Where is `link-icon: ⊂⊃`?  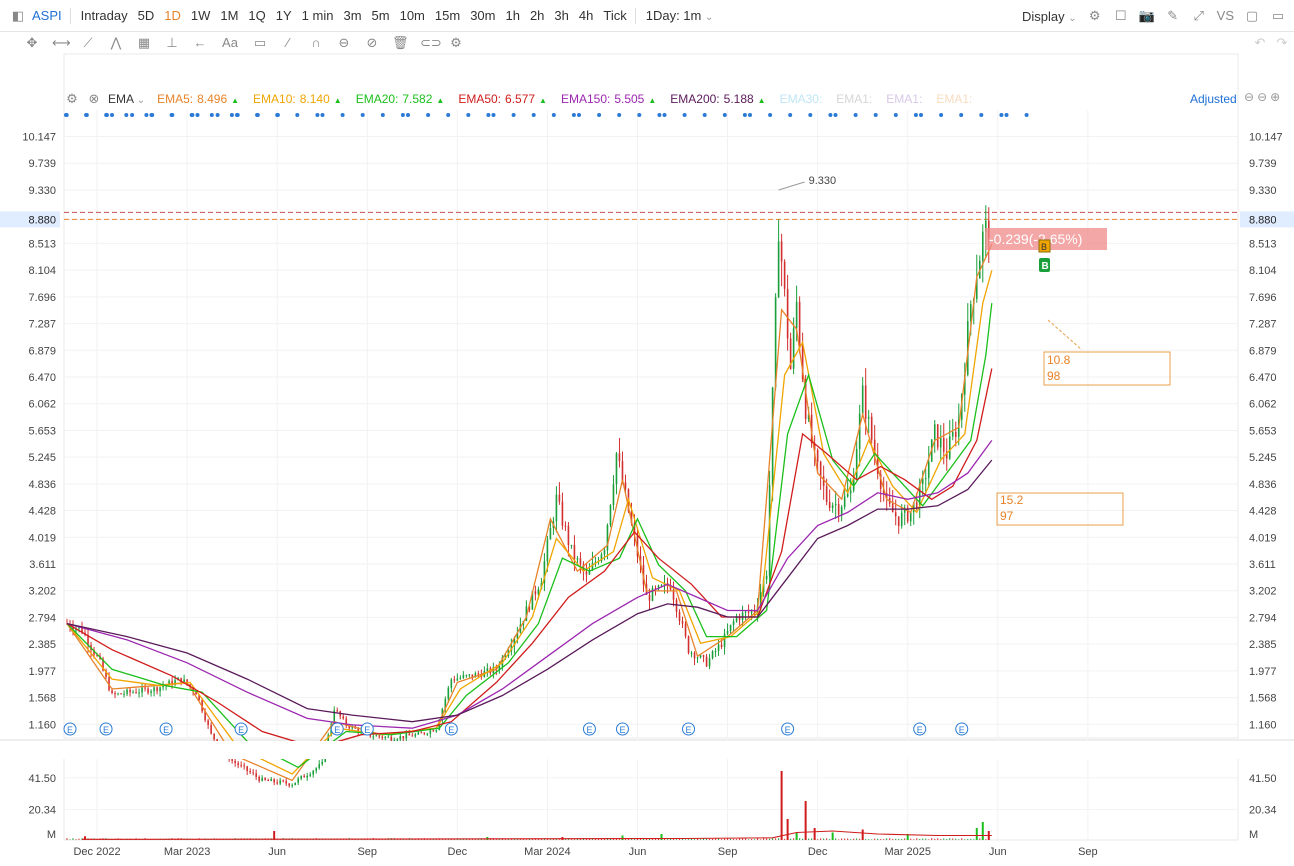 link-icon: ⊂⊃ is located at coordinates (431, 43).